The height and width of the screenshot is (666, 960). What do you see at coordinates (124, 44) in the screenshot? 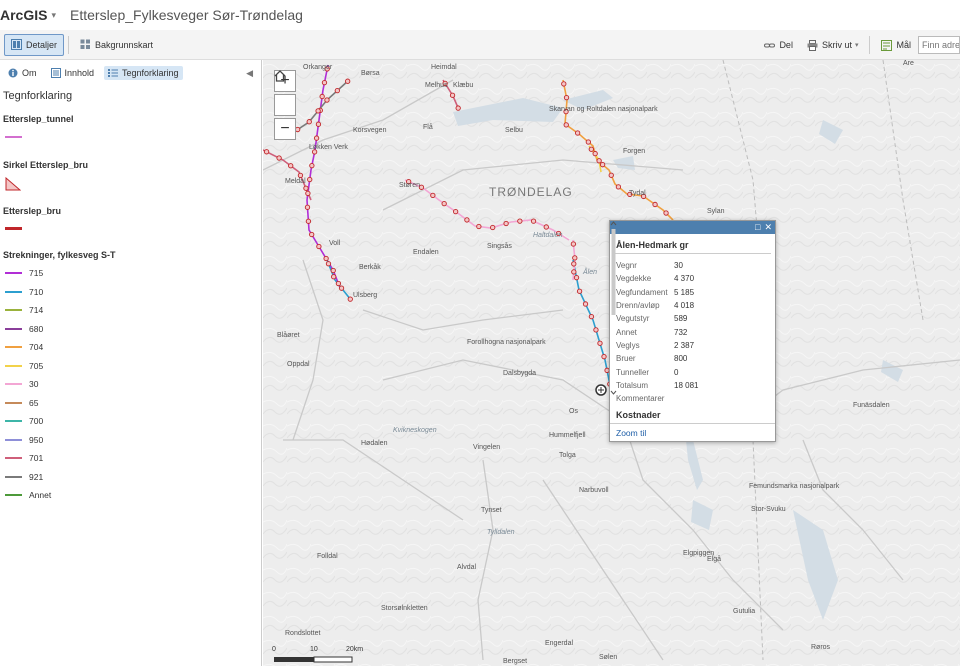
I see `basemap-label: Bakgrunnskart` at bounding box center [124, 44].